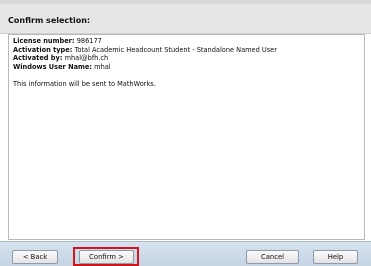 The width and height of the screenshot is (371, 266). What do you see at coordinates (43, 49) in the screenshot?
I see `activation-label: Activation type:` at bounding box center [43, 49].